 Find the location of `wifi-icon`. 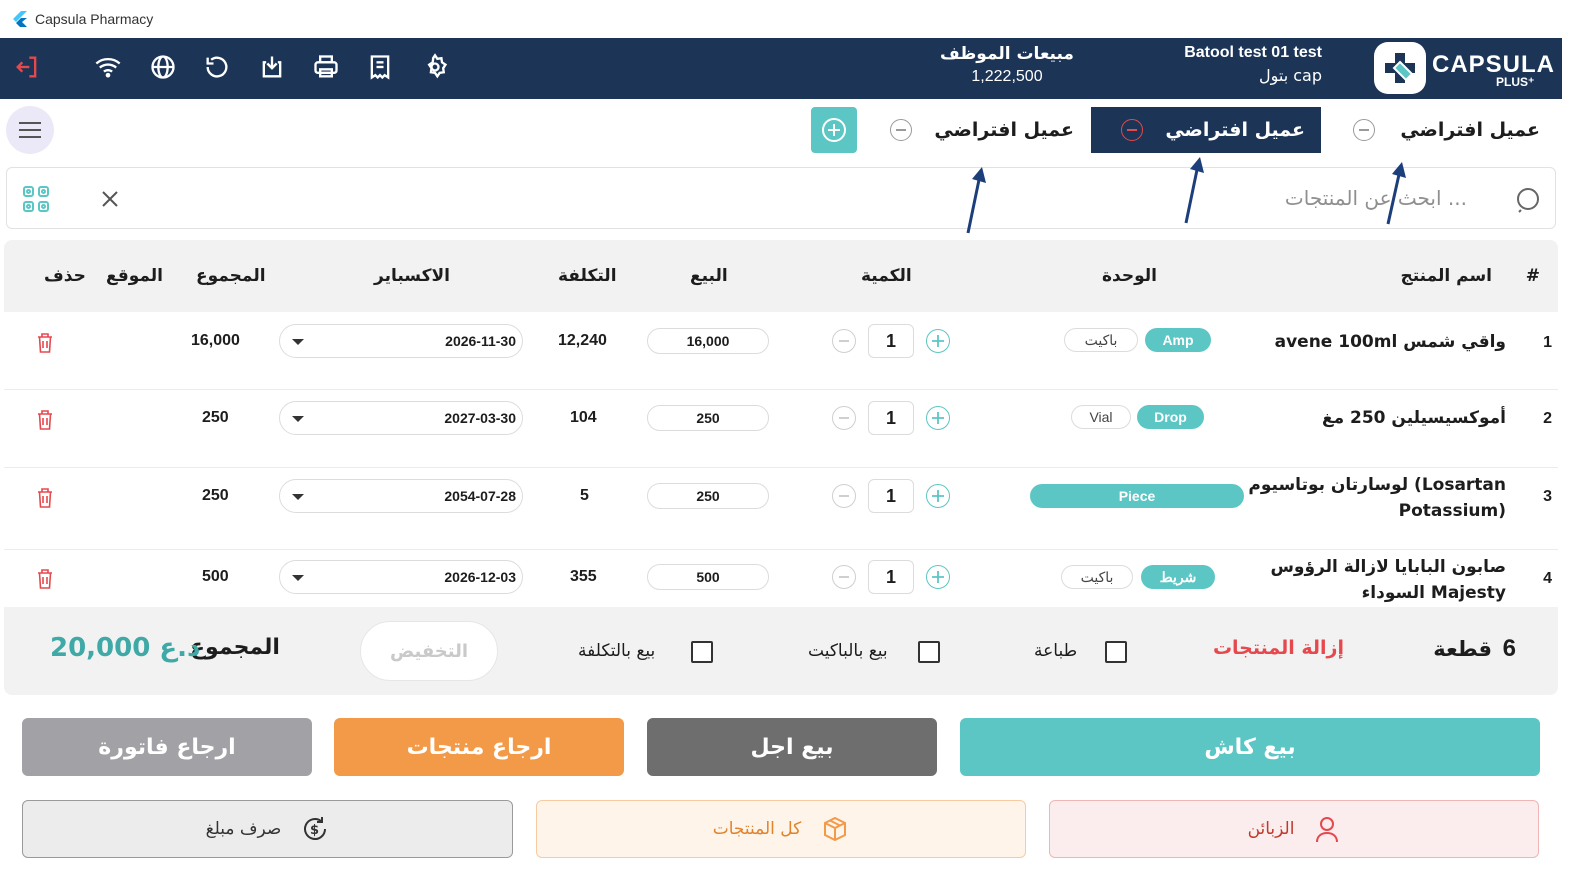

wifi-icon is located at coordinates (108, 67).